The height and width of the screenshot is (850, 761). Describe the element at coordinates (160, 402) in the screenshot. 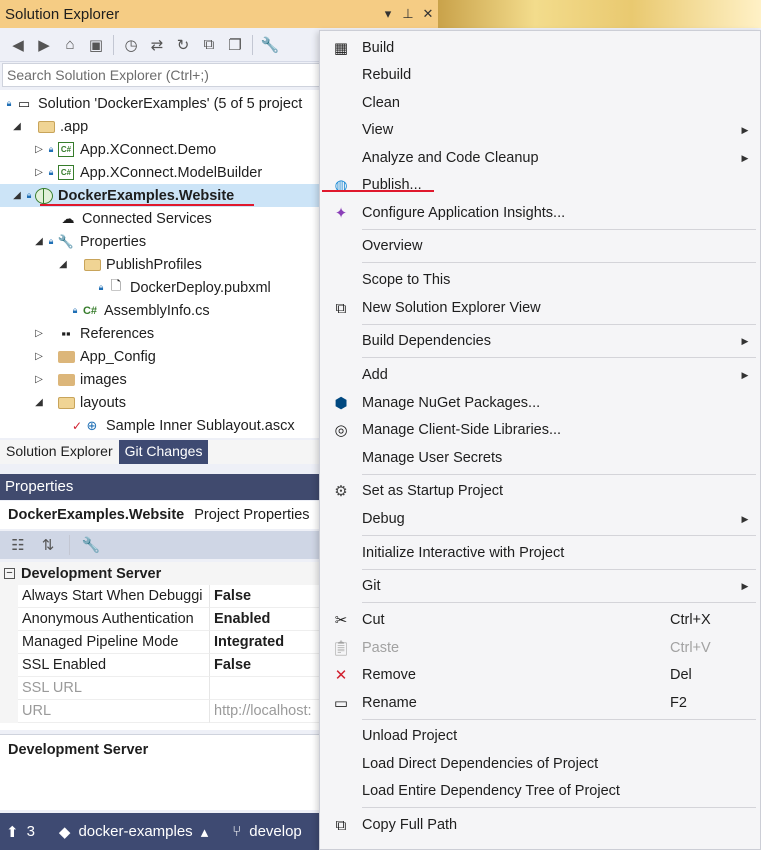

I see `tree-item-layouts: ◢ layouts` at that location.